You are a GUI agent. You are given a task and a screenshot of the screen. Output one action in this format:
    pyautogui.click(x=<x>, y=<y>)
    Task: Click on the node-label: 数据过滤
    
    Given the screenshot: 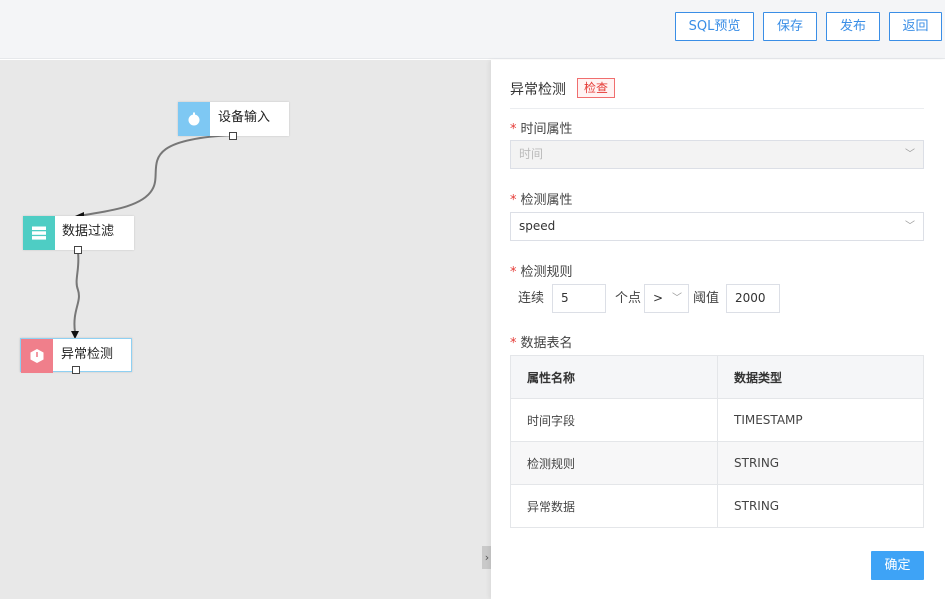 What is the action you would take?
    pyautogui.click(x=88, y=231)
    